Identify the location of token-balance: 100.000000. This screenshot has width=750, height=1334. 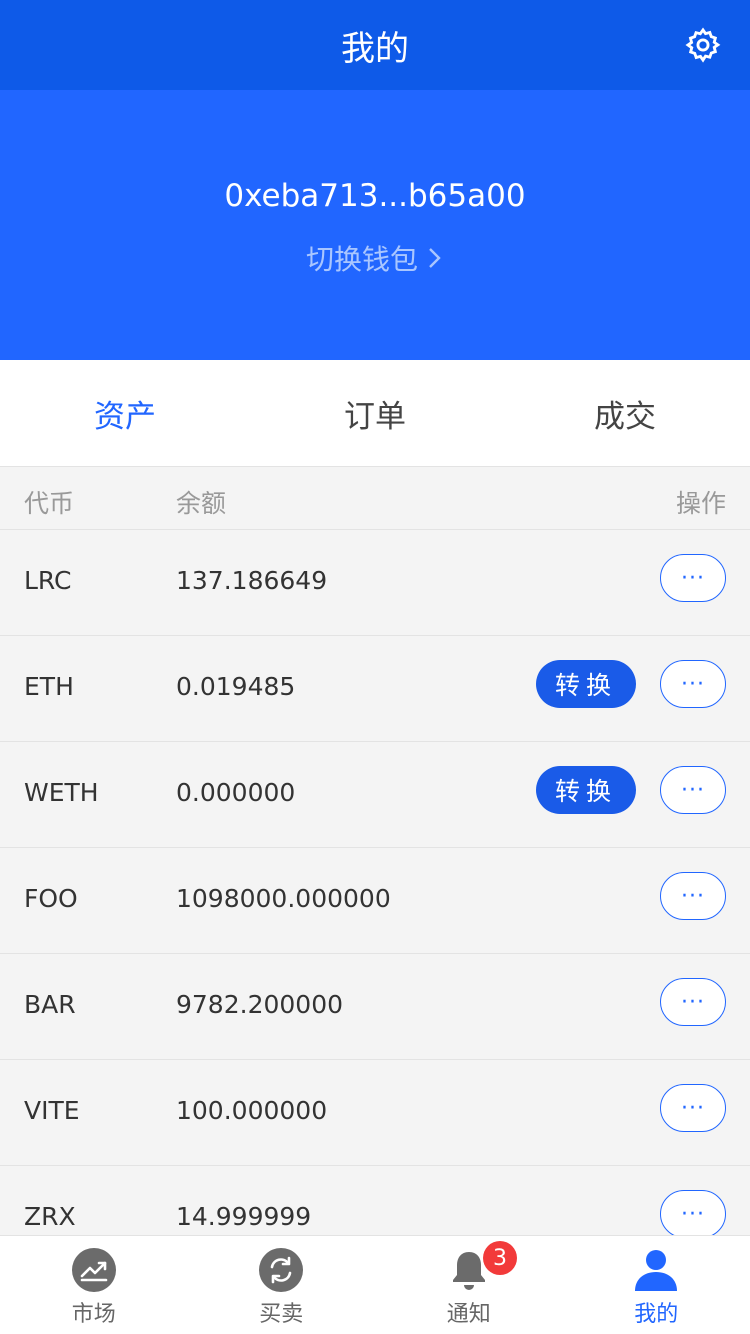
(252, 1110).